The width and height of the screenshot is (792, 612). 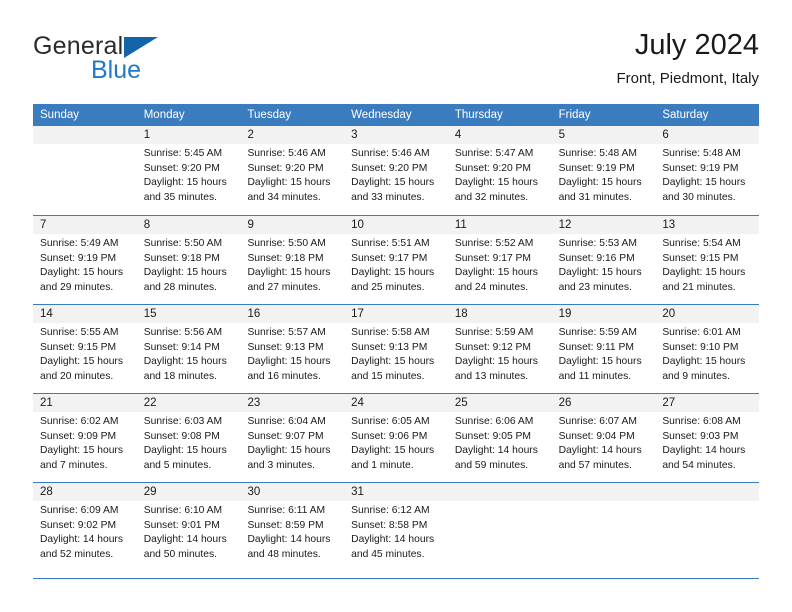 What do you see at coordinates (286, 153) in the screenshot?
I see `sunrise-text: Sunrise: 5:46 AM` at bounding box center [286, 153].